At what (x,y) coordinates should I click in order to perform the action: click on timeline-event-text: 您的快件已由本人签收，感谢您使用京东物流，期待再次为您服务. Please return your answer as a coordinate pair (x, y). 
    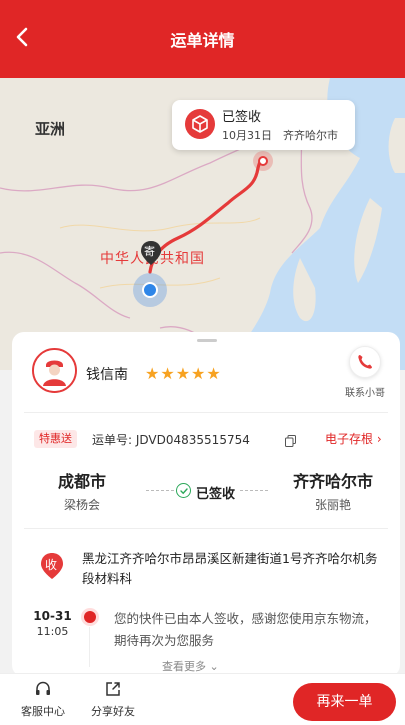
    Looking at the image, I should click on (245, 629).